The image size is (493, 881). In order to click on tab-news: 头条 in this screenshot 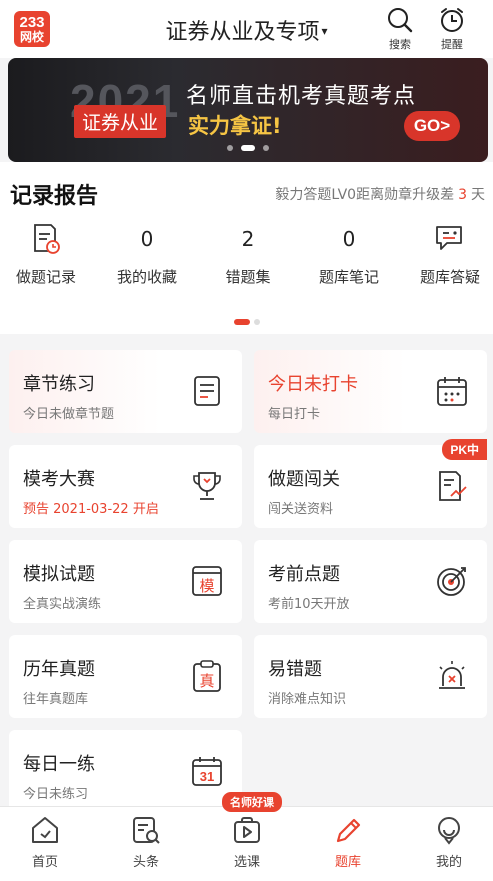, I will do `click(146, 842)`.